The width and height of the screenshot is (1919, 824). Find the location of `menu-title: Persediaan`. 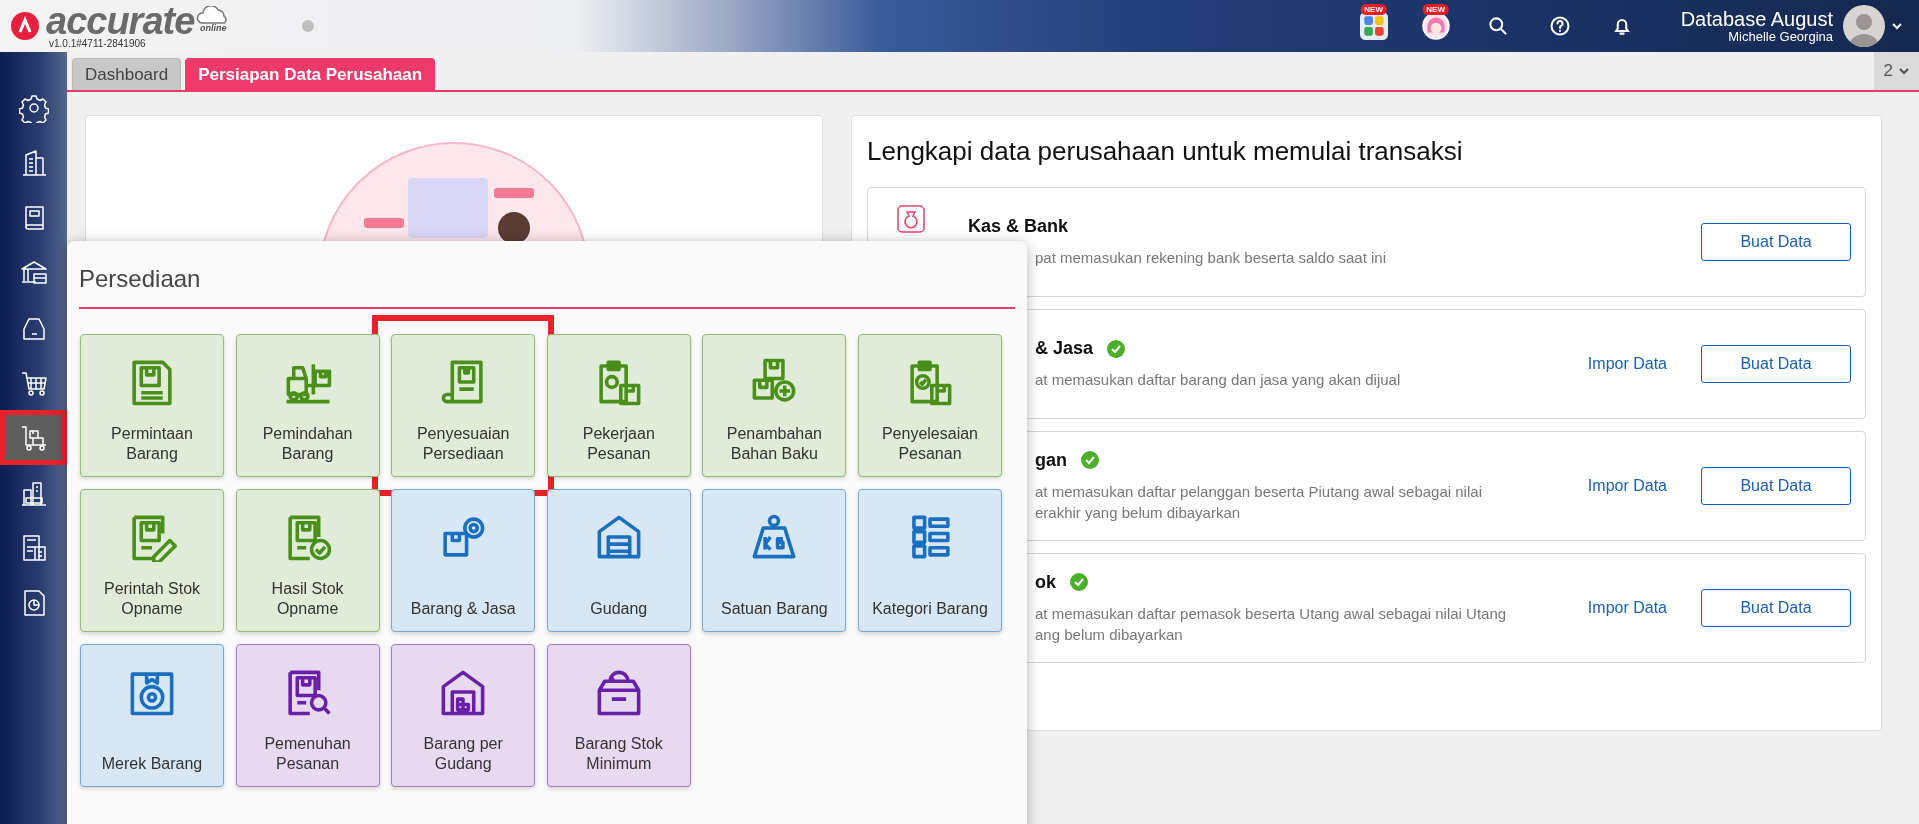

menu-title: Persediaan is located at coordinates (547, 275).